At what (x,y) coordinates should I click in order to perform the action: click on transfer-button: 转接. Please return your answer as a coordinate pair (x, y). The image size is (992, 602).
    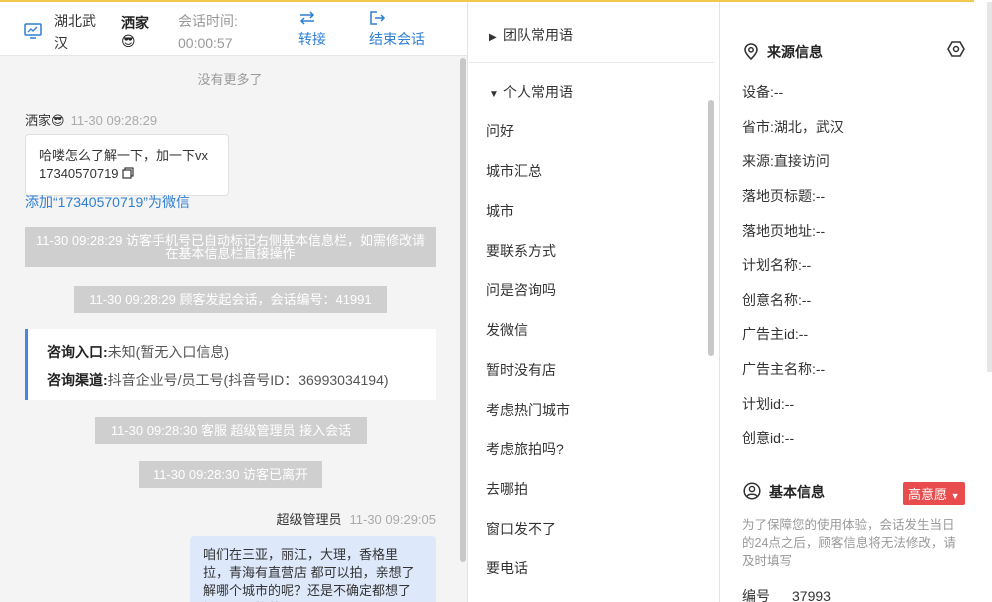
    Looking at the image, I should click on (312, 30).